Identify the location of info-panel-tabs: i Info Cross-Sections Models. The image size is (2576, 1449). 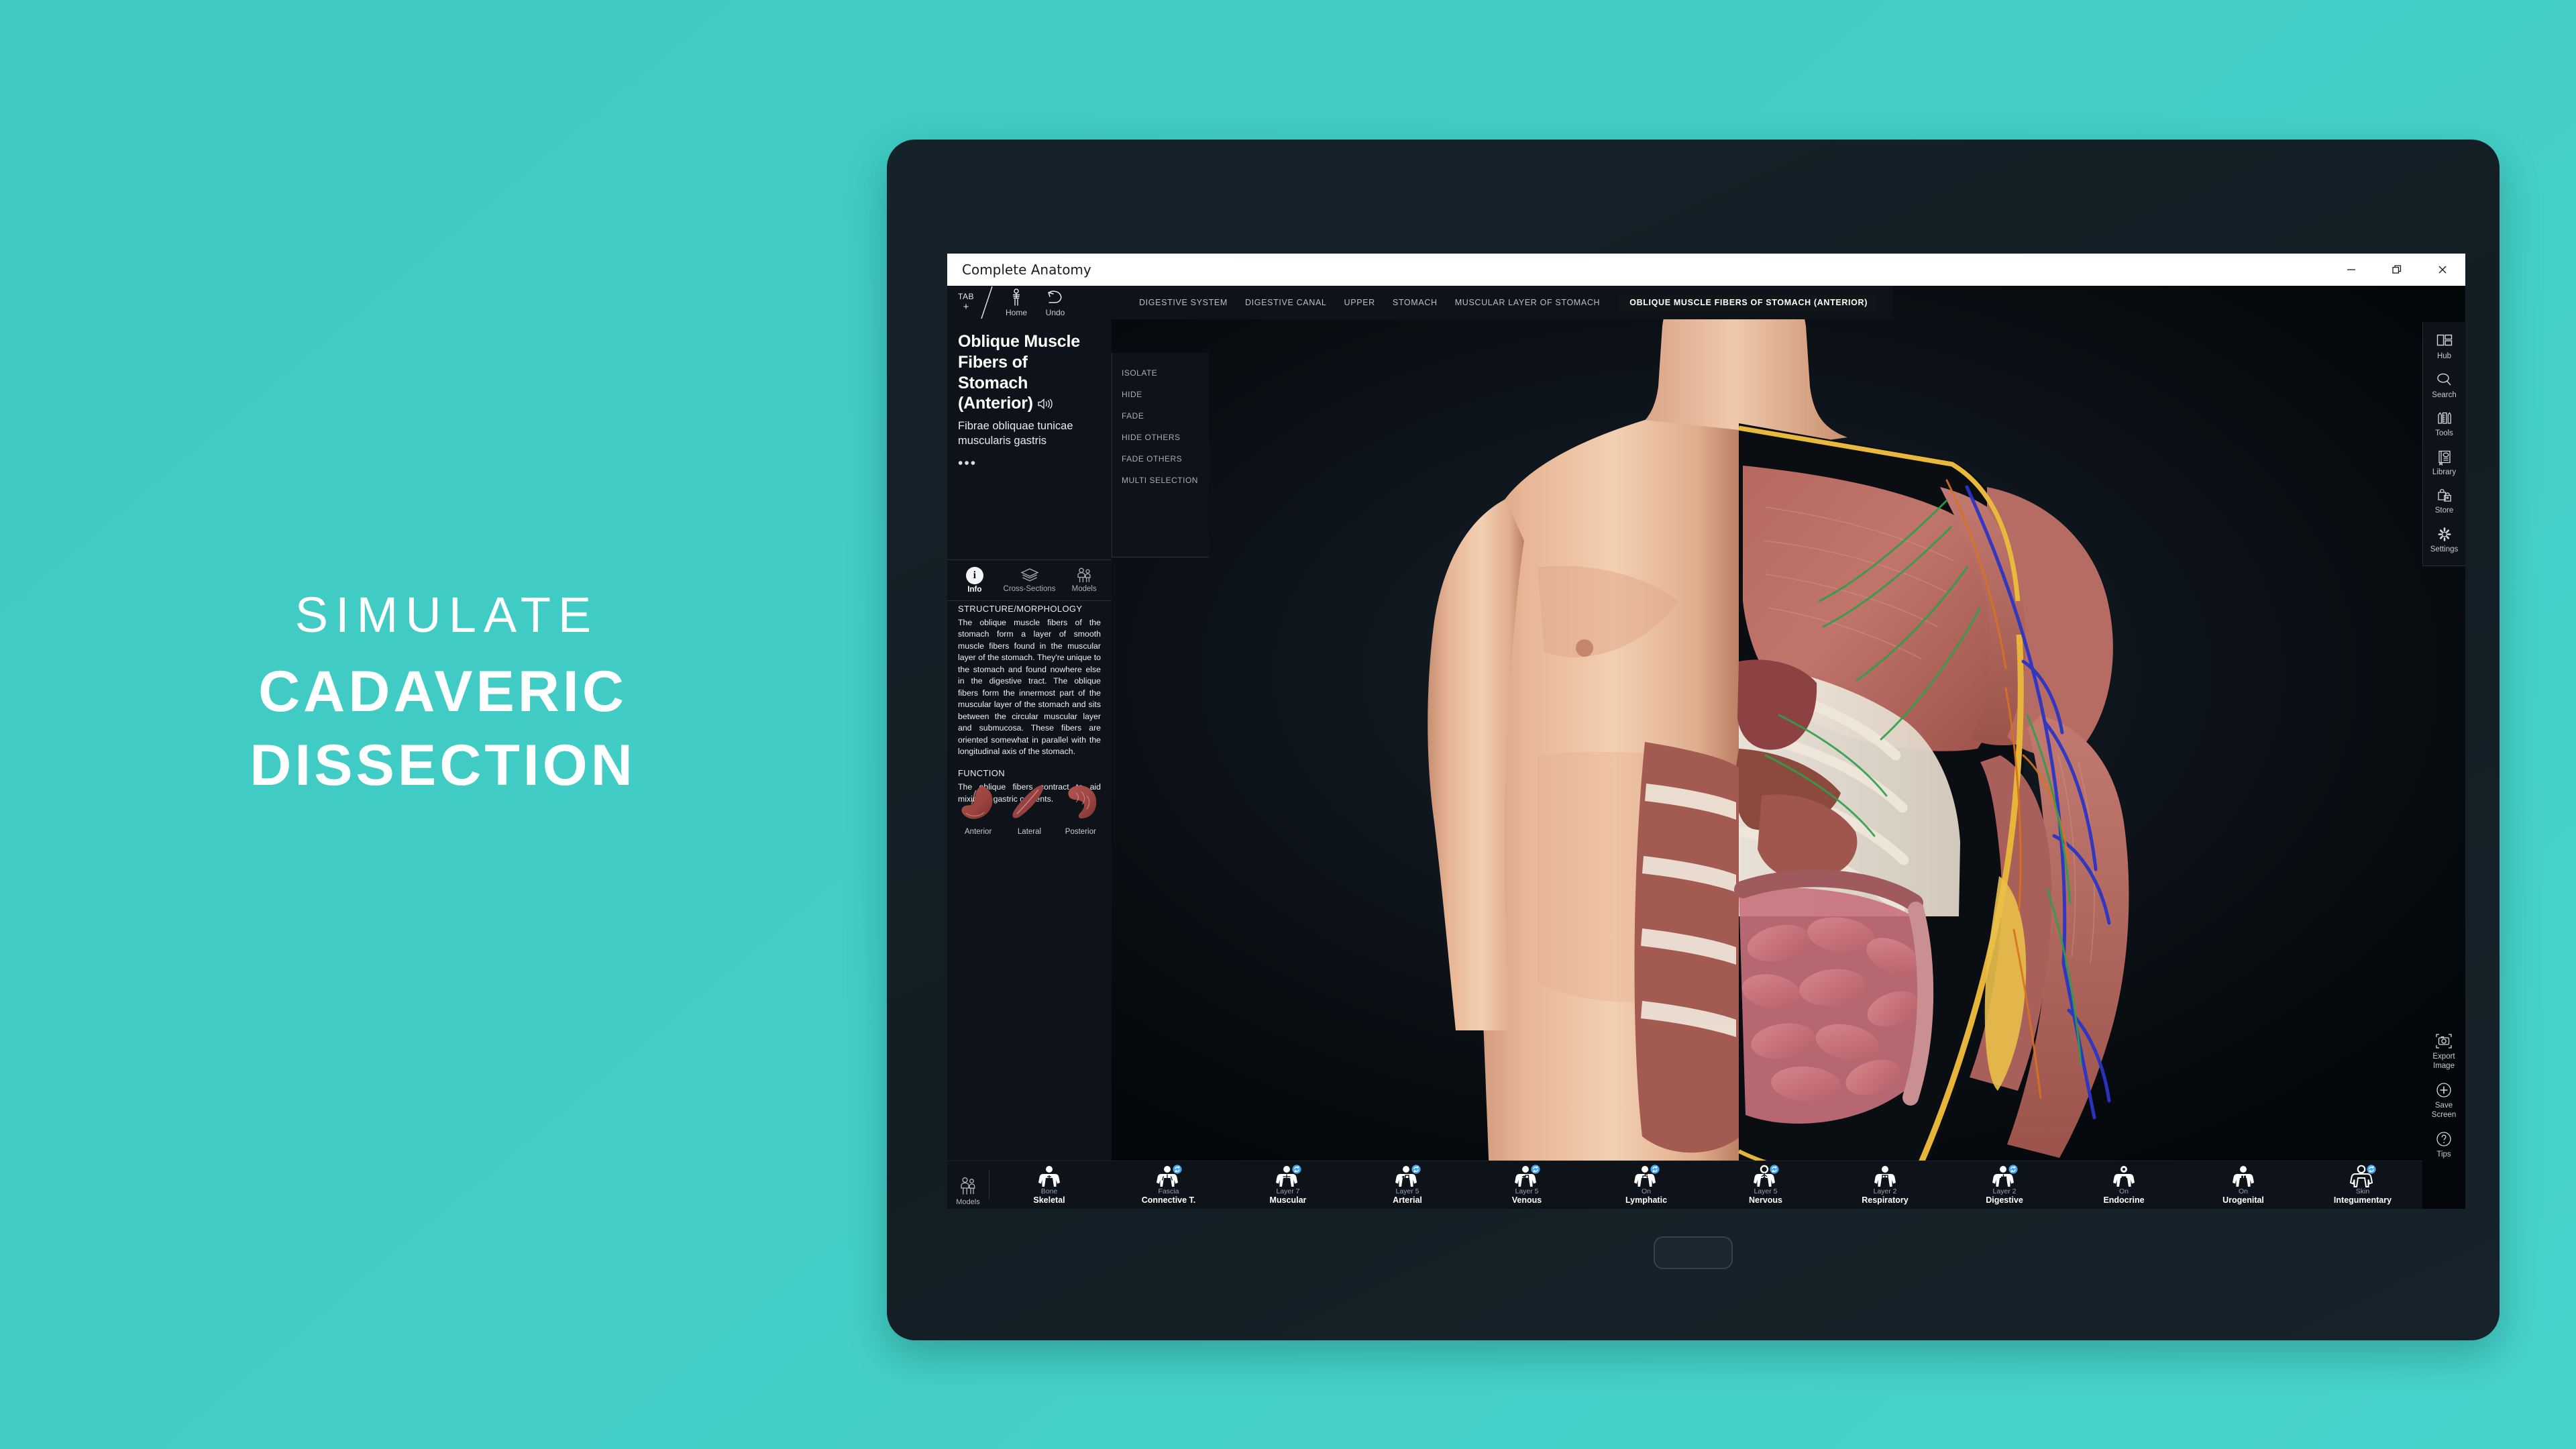
(1029, 580).